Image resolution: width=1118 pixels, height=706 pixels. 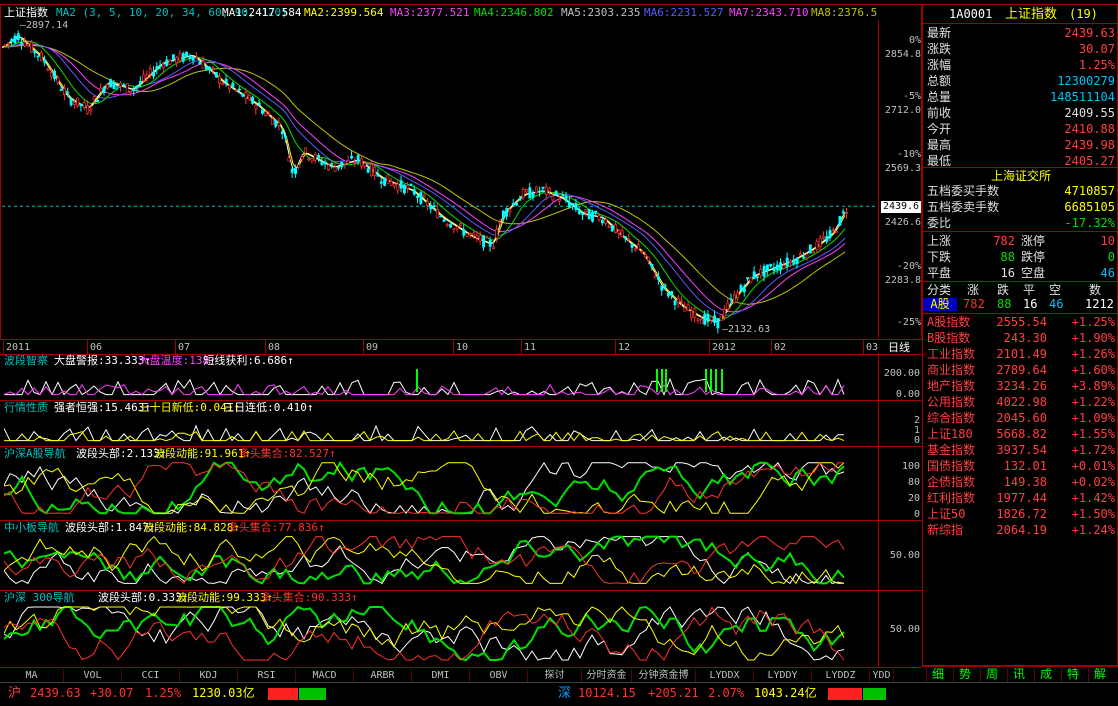 What do you see at coordinates (1020, 305) in the screenshot?
I see `class-row: A股 782 88 16 46 1212` at bounding box center [1020, 305].